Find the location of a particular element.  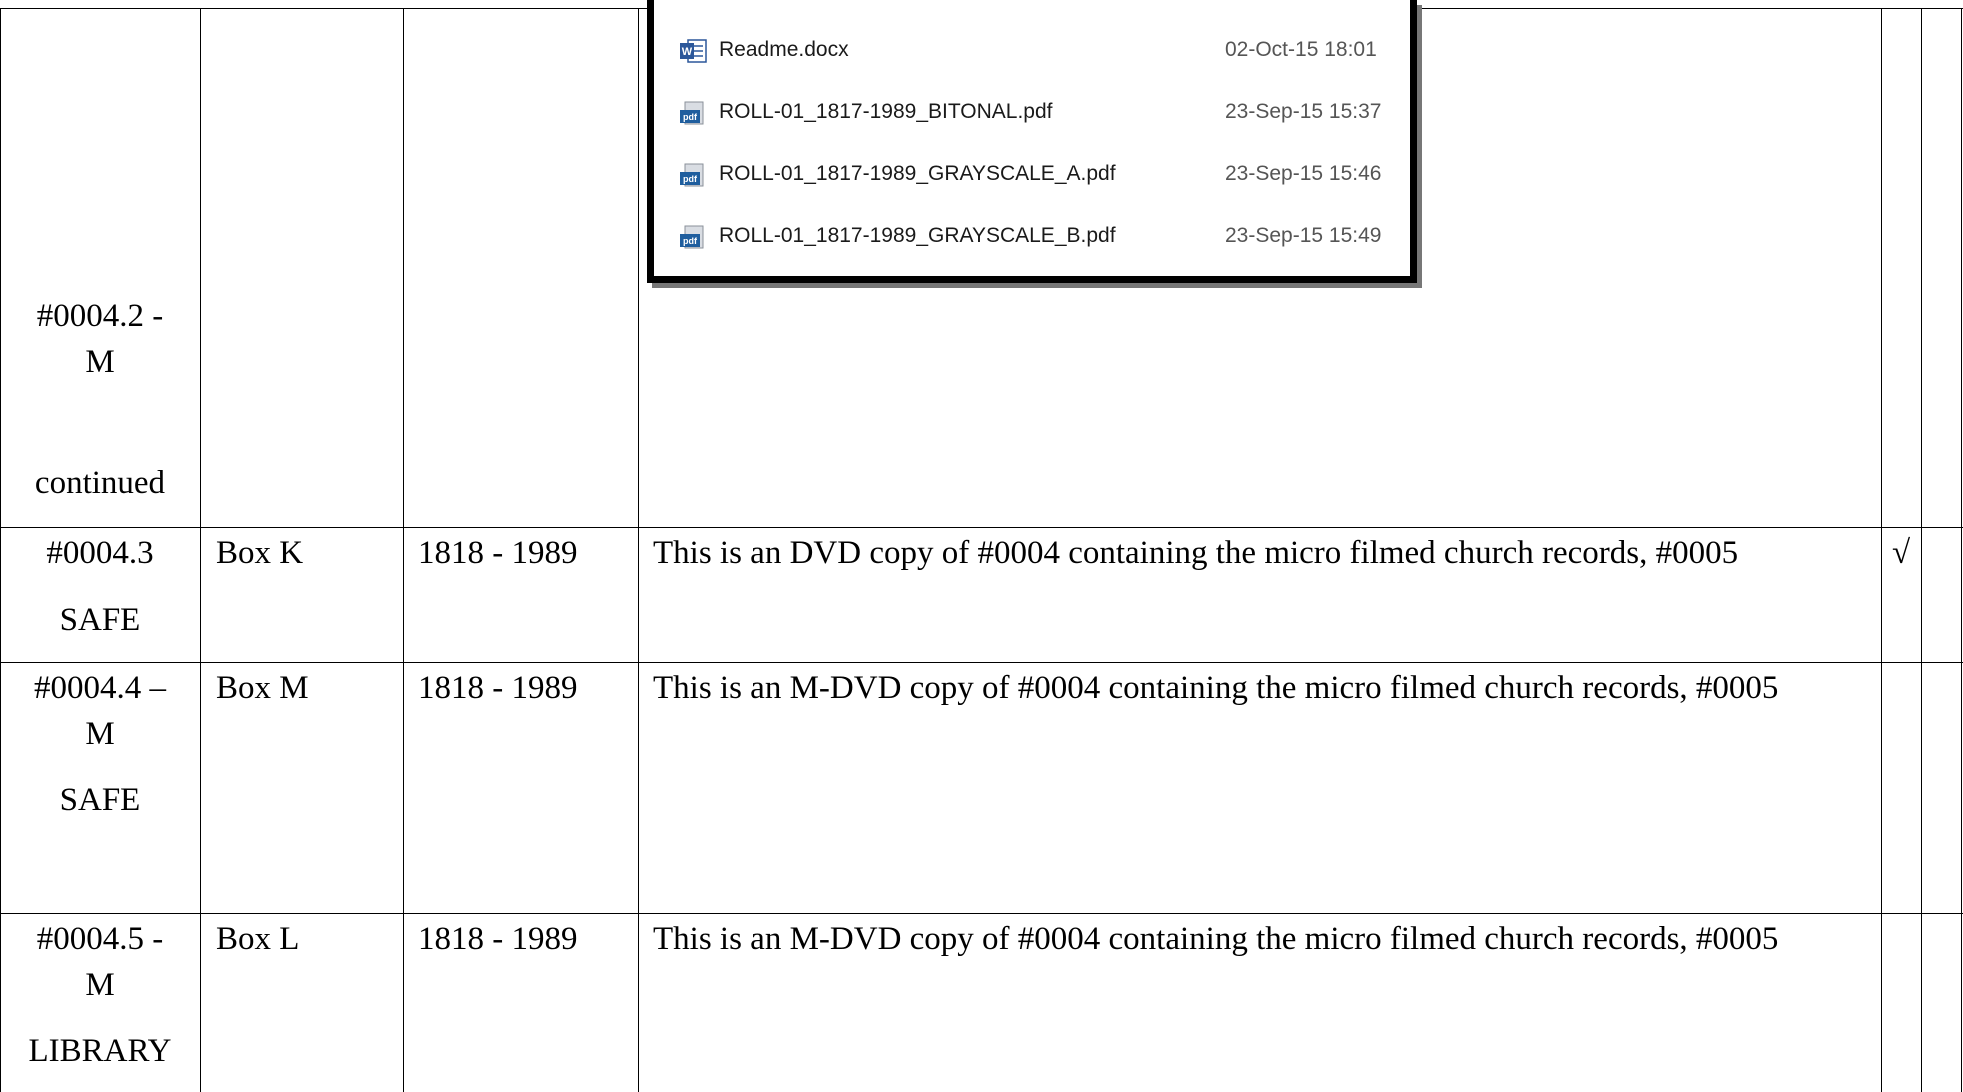

record-note: continued is located at coordinates (100, 483).